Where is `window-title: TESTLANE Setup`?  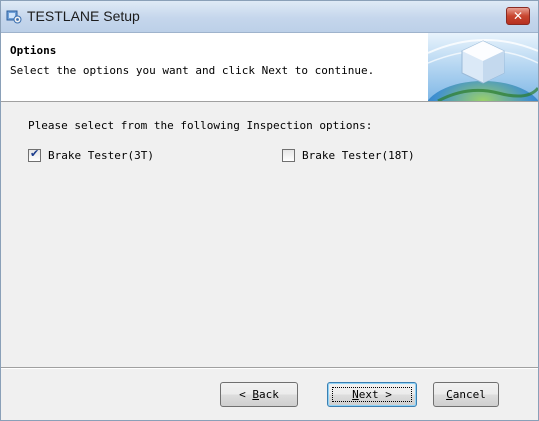 window-title: TESTLANE Setup is located at coordinates (83, 16).